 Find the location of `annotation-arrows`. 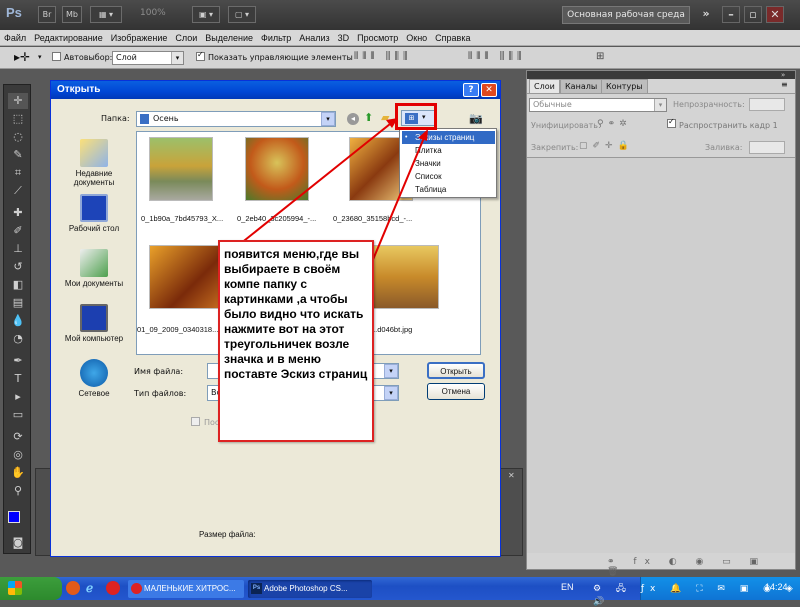

annotation-arrows is located at coordinates (333, 190).